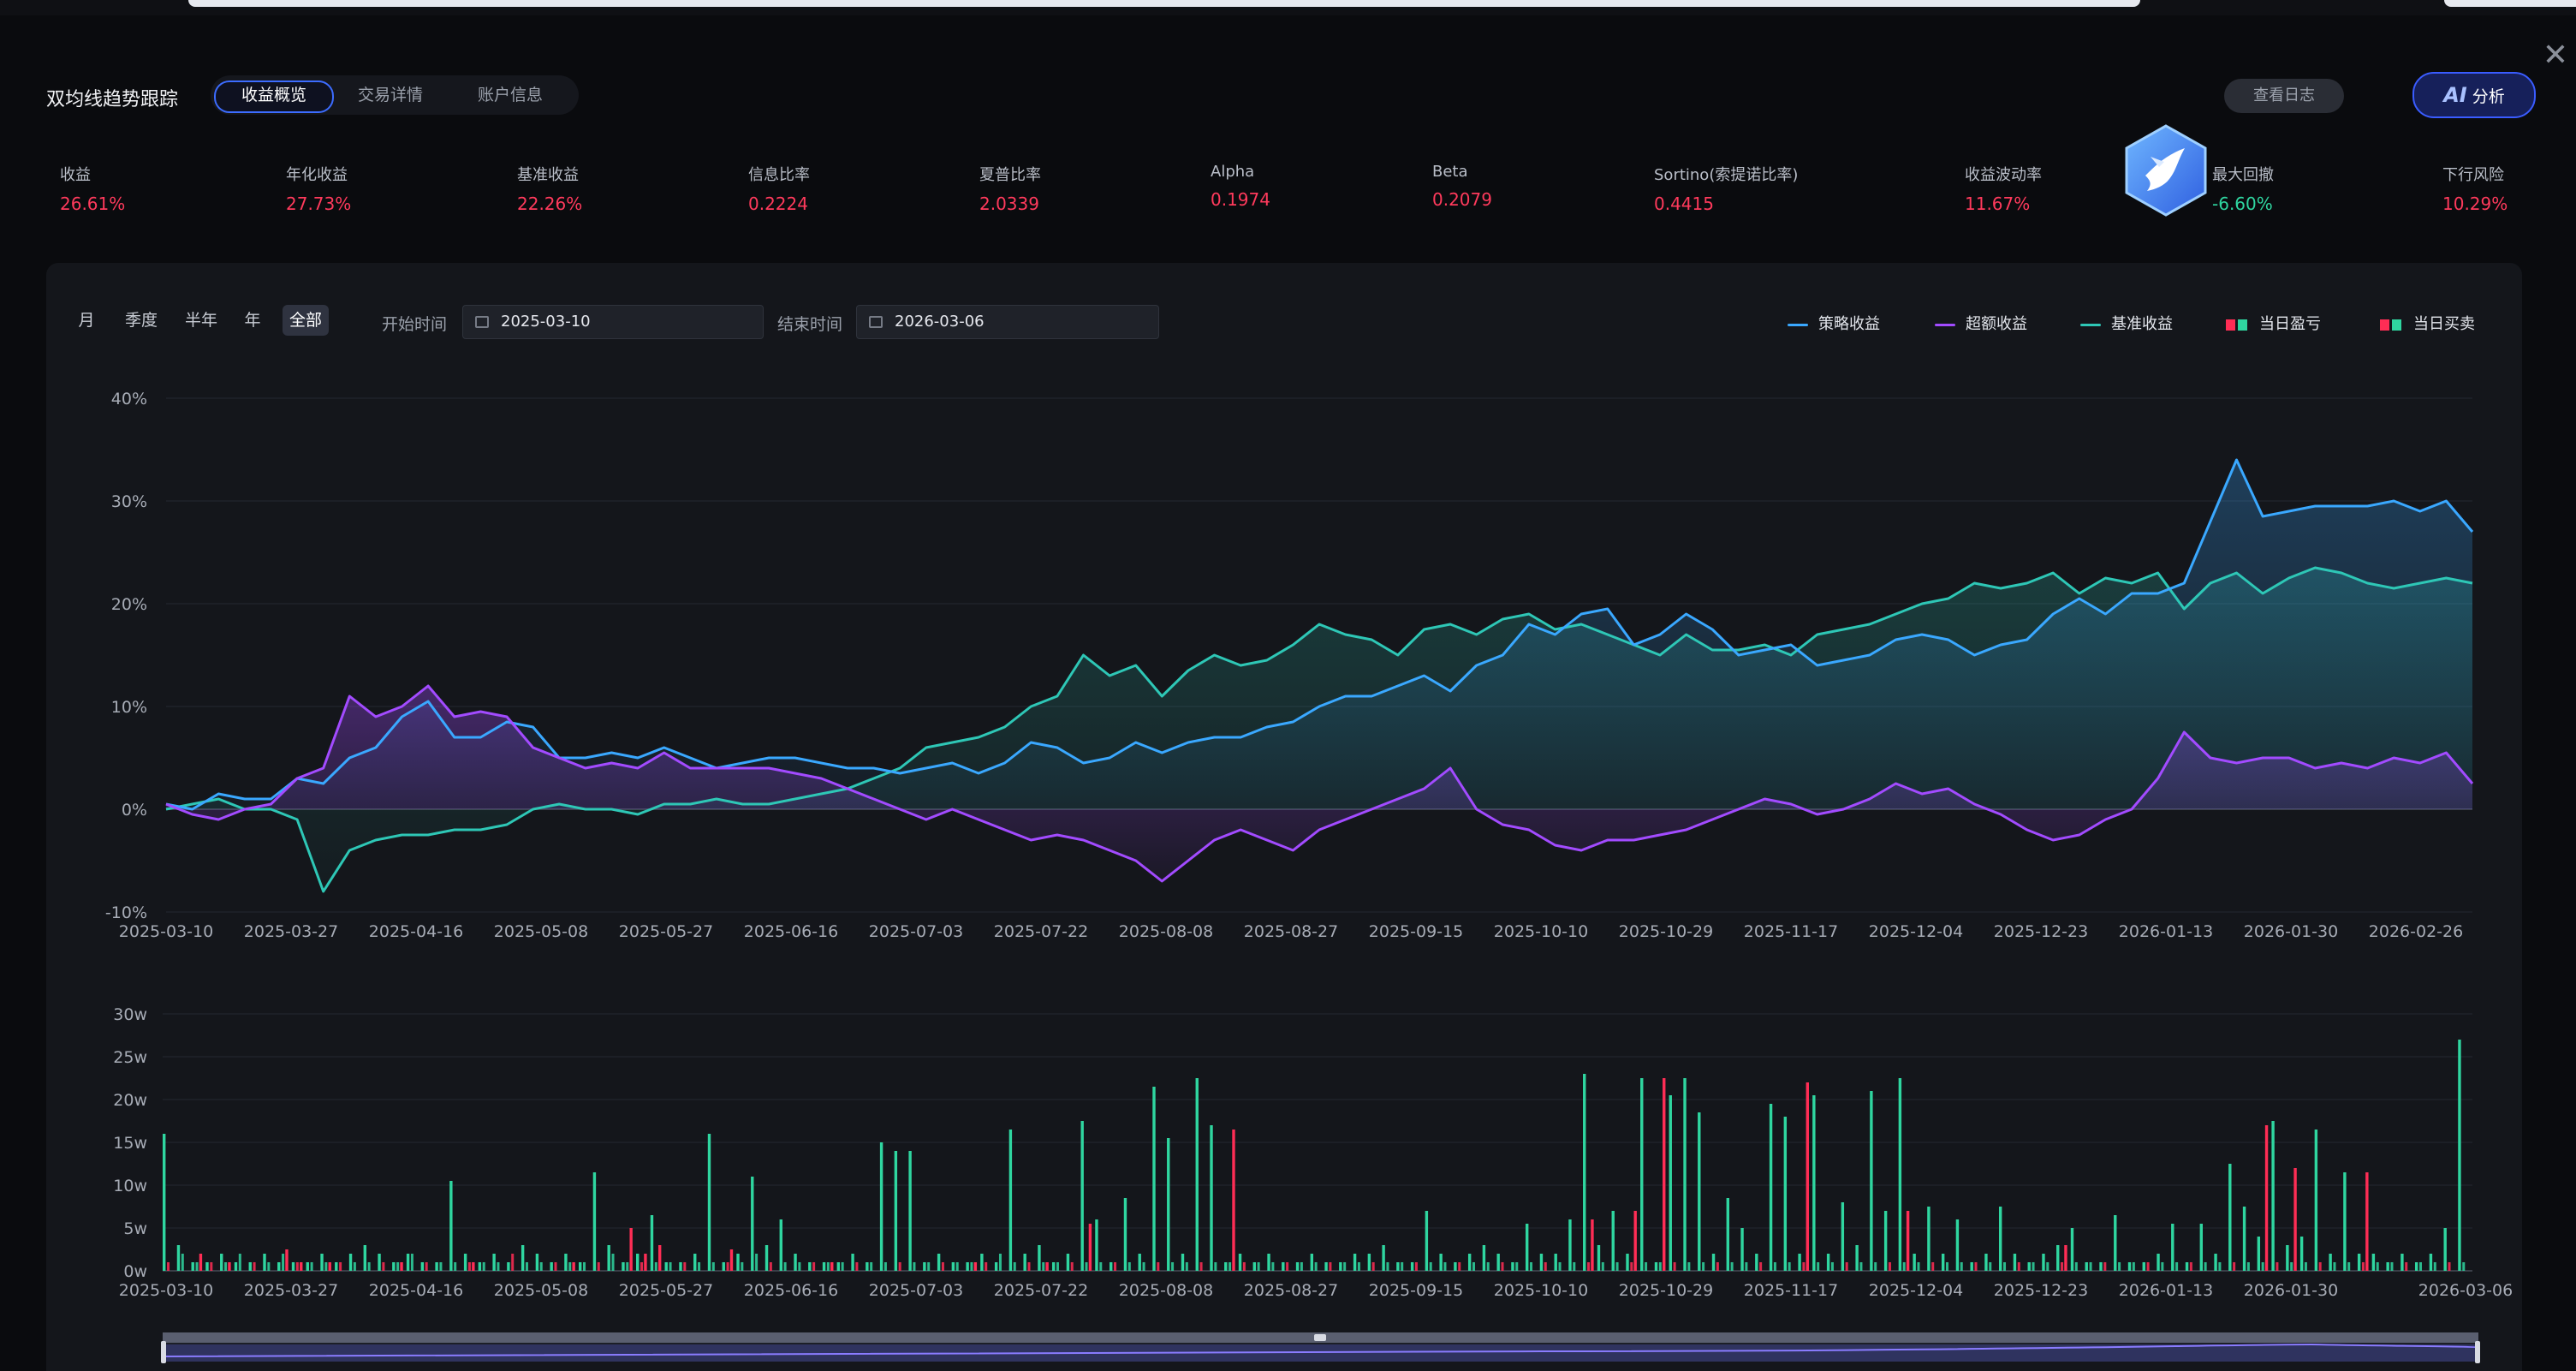 This screenshot has width=2576, height=1371. What do you see at coordinates (2466, 1290) in the screenshot?
I see `x-tick-label: 2026-03-06` at bounding box center [2466, 1290].